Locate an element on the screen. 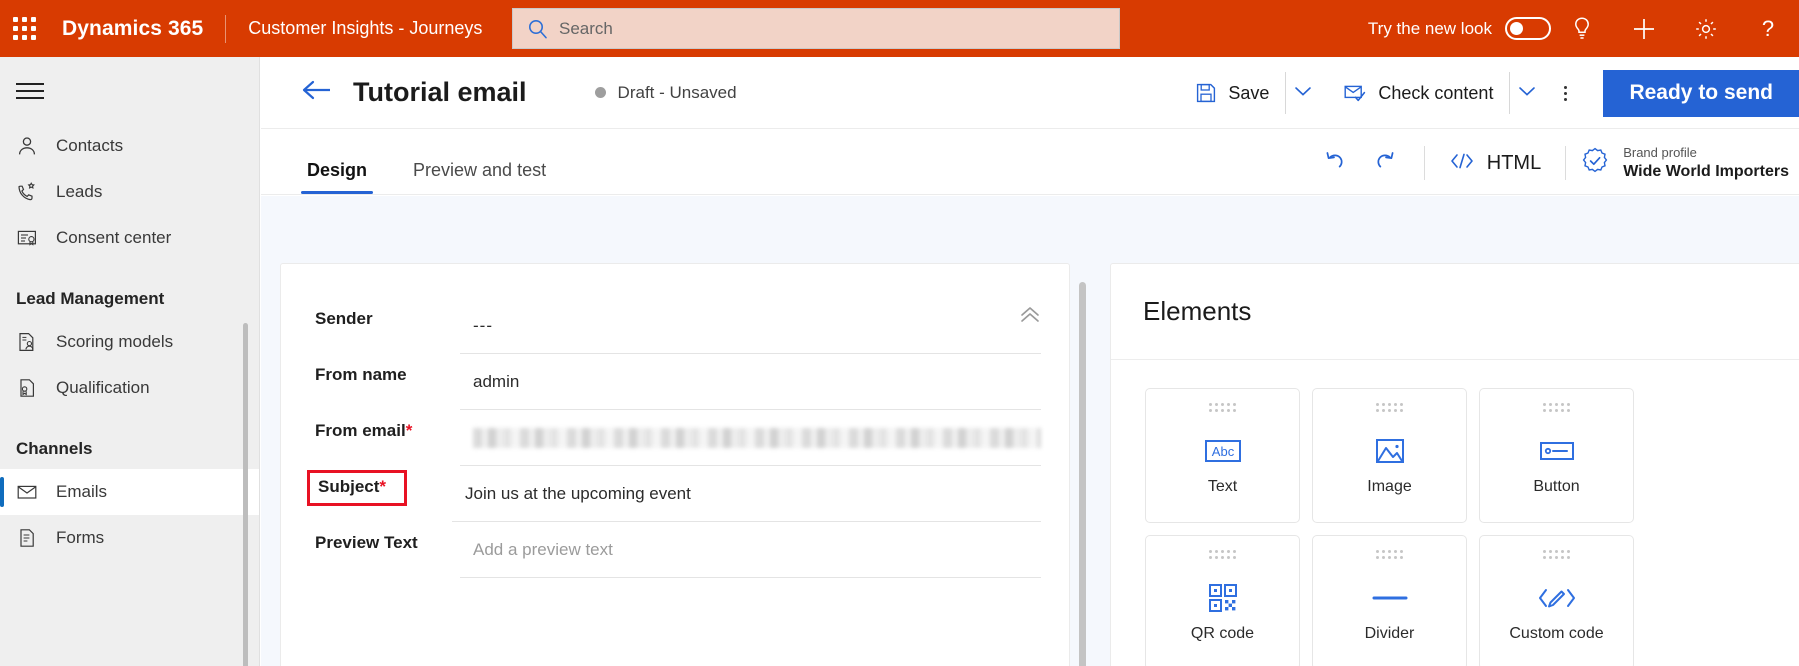 The height and width of the screenshot is (666, 1799). search-box is located at coordinates (816, 28).